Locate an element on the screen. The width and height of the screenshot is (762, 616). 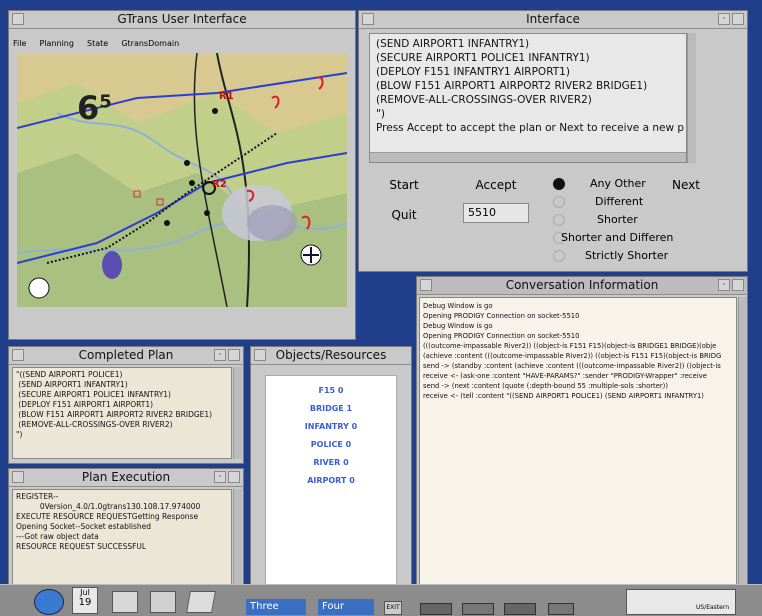
gtrans-title: GTrans User Interface is located at coordinates (182, 19).